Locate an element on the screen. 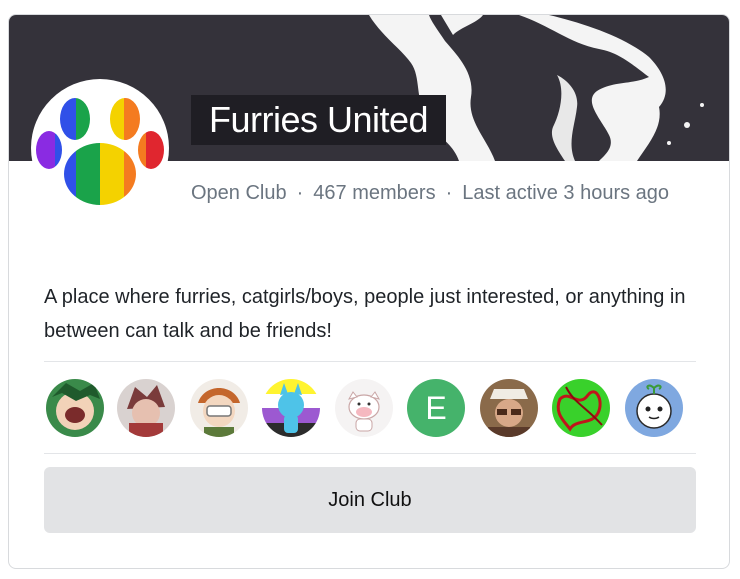  member-avatar-6: E is located at coordinates (436, 408).